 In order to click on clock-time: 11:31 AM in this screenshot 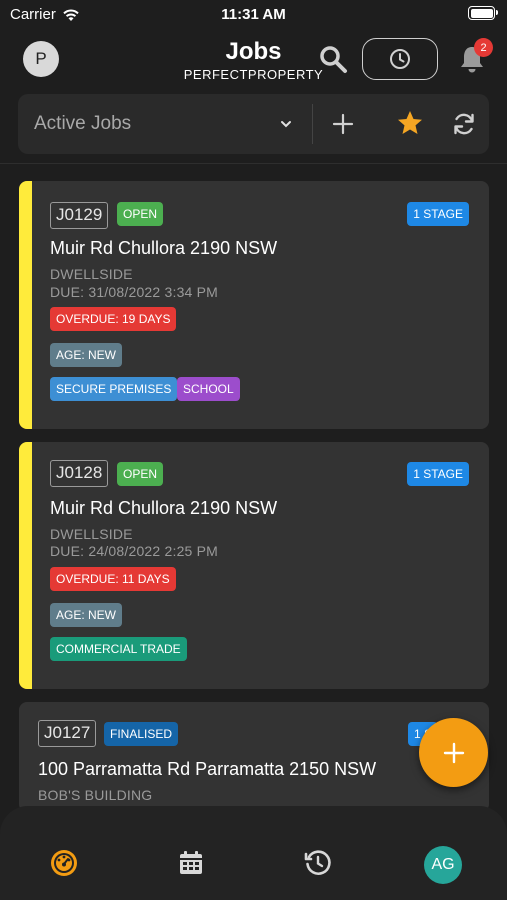, I will do `click(253, 14)`.